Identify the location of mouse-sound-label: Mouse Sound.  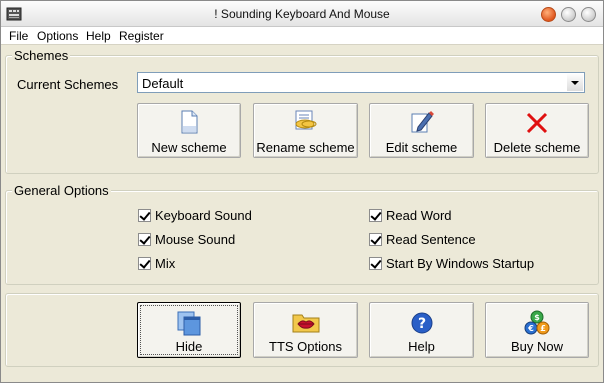
(195, 239).